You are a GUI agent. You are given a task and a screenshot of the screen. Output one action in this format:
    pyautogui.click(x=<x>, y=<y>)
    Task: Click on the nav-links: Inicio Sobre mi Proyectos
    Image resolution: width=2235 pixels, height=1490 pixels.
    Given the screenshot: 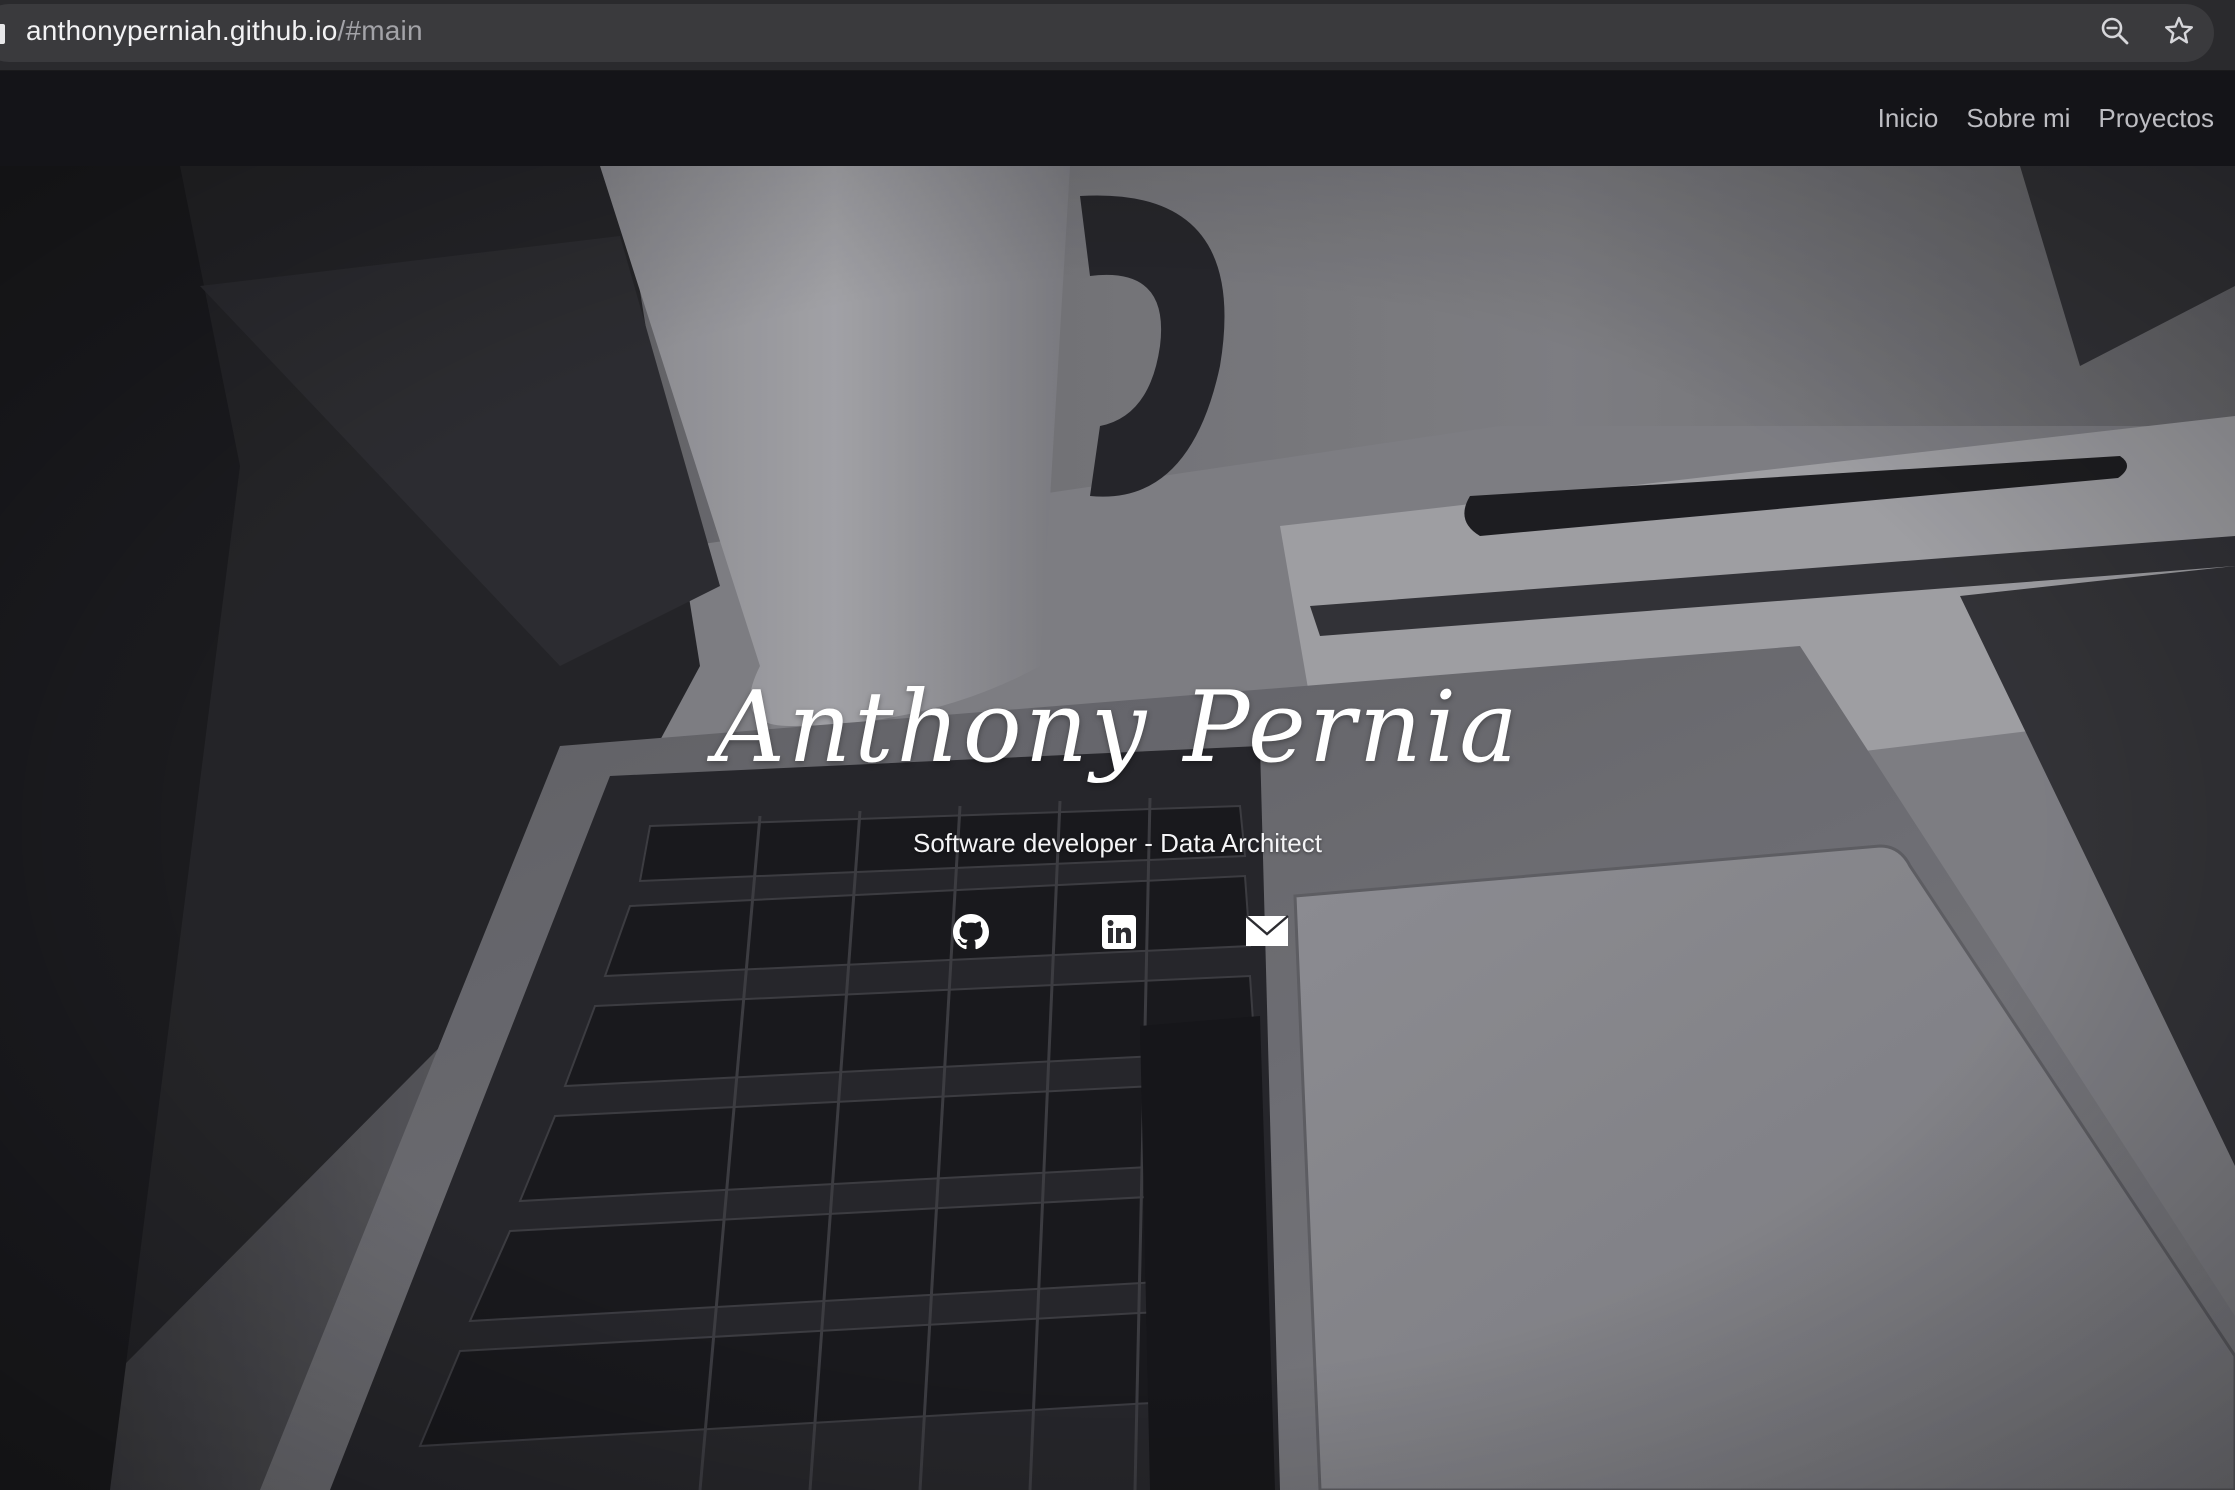 What is the action you would take?
    pyautogui.click(x=2046, y=118)
    